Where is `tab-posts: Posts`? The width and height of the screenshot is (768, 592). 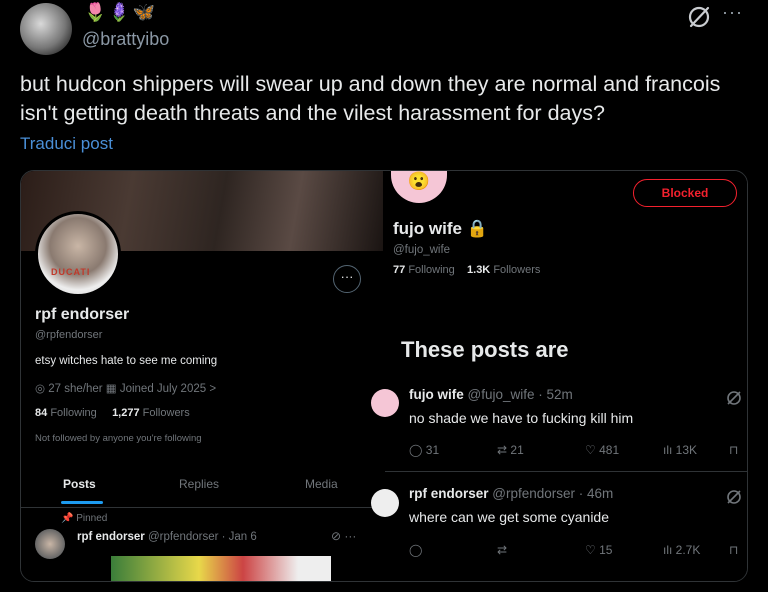
tab-posts: Posts is located at coordinates (79, 484).